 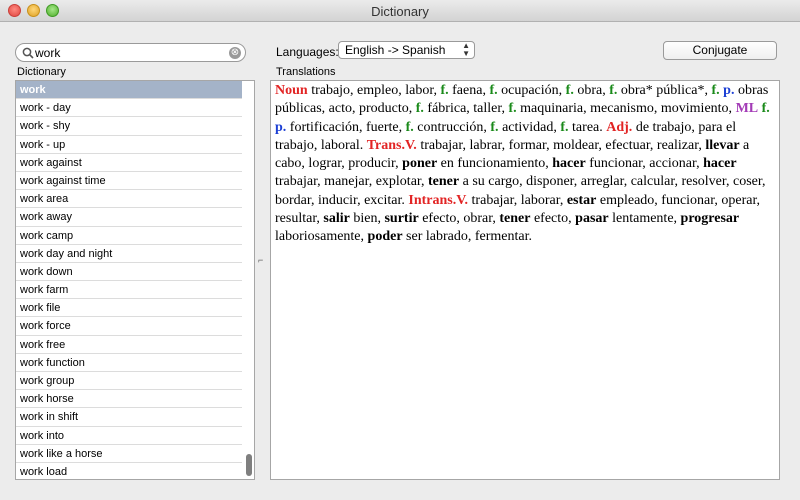 I want to click on list-item: work force, so click(x=129, y=326).